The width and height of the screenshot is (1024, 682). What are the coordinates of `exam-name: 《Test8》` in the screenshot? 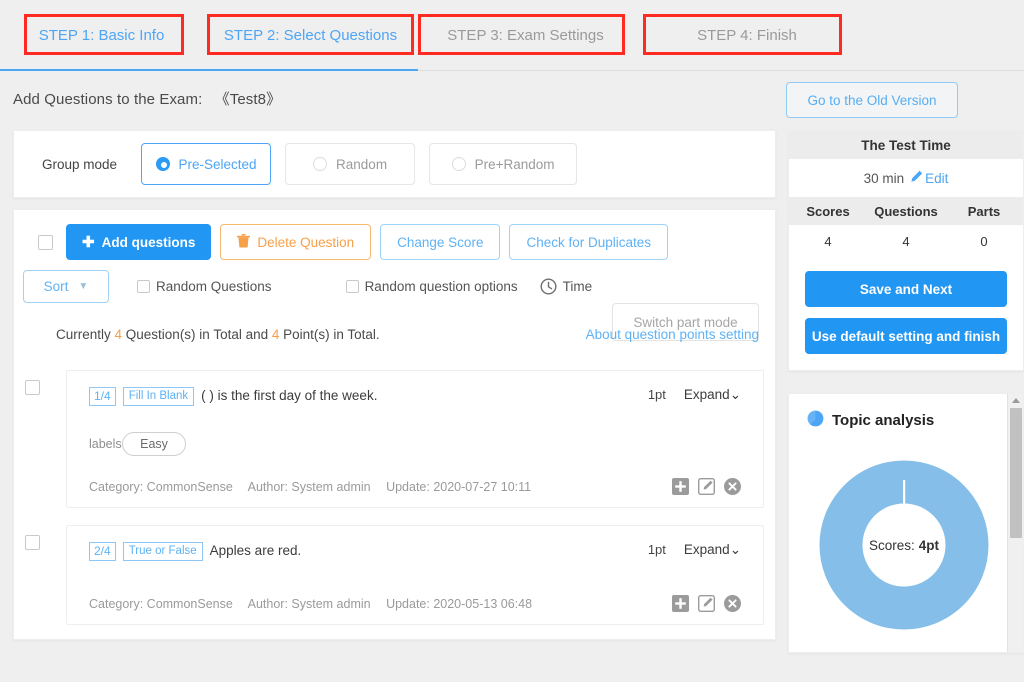 It's located at (248, 99).